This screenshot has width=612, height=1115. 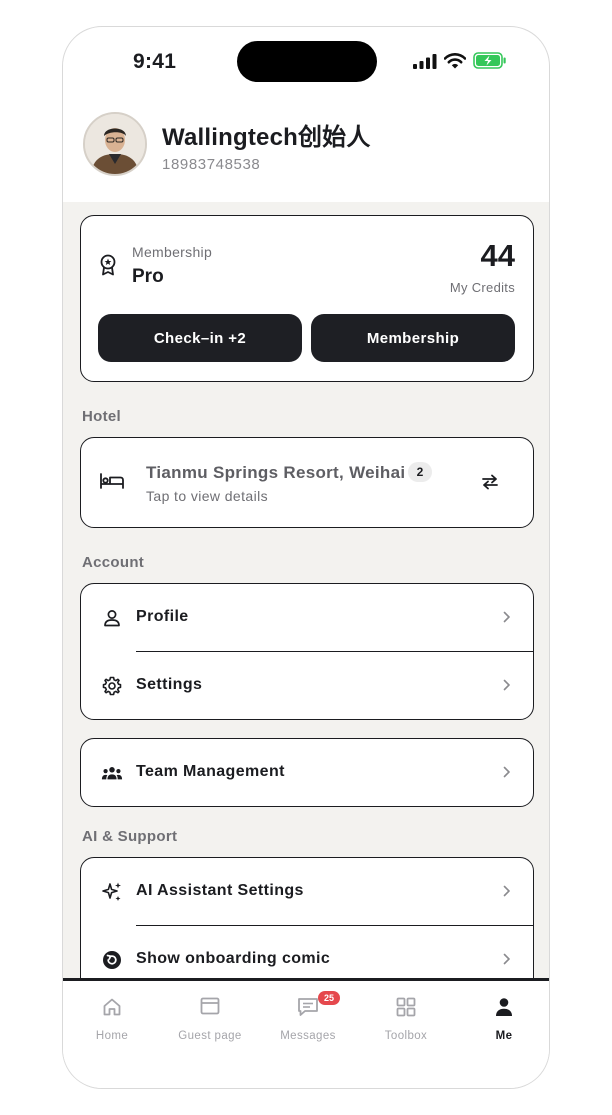 What do you see at coordinates (210, 1006) in the screenshot?
I see `window-icon` at bounding box center [210, 1006].